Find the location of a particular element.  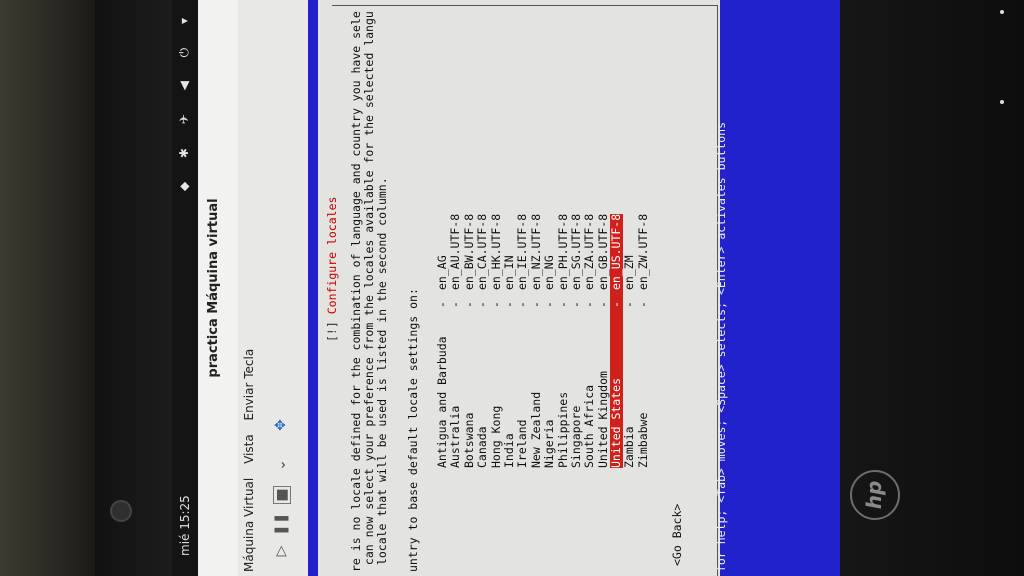

country-label: Zimbabwe is located at coordinates (642, 440).